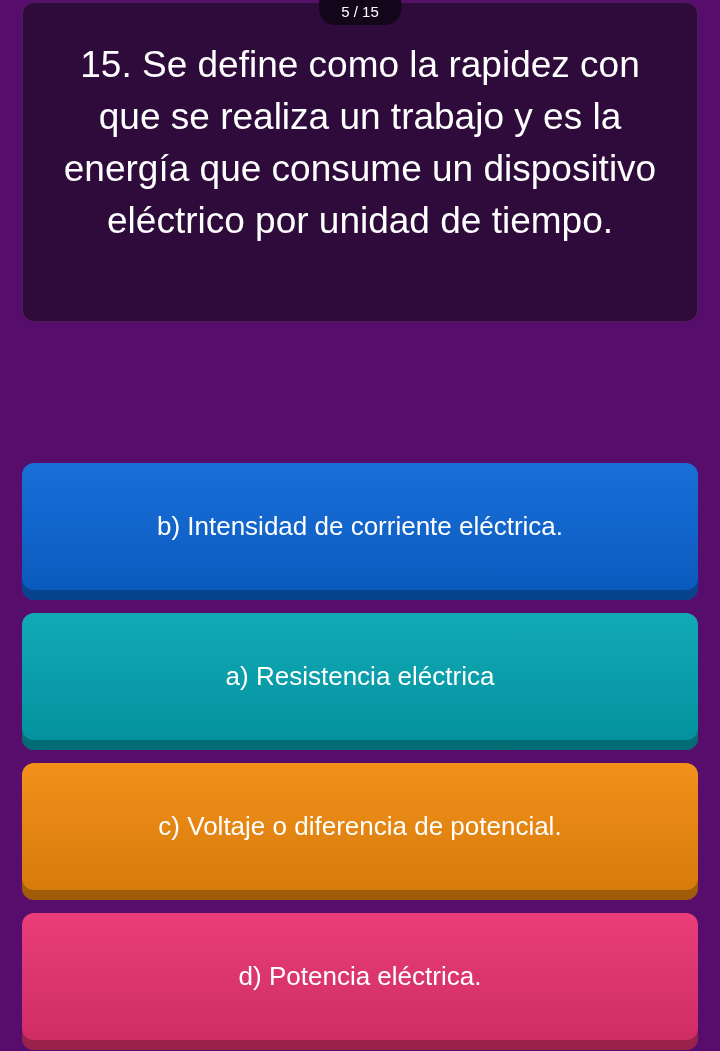 The width and height of the screenshot is (720, 1051). What do you see at coordinates (360, 681) in the screenshot?
I see `answer-option: a) Resistencia eléctrica` at bounding box center [360, 681].